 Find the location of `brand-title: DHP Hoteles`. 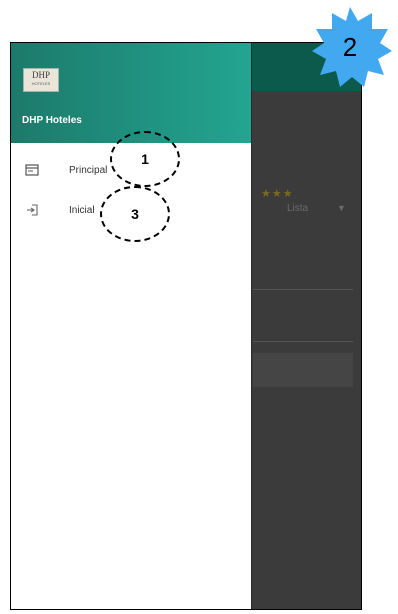

brand-title: DHP Hoteles is located at coordinates (52, 120).